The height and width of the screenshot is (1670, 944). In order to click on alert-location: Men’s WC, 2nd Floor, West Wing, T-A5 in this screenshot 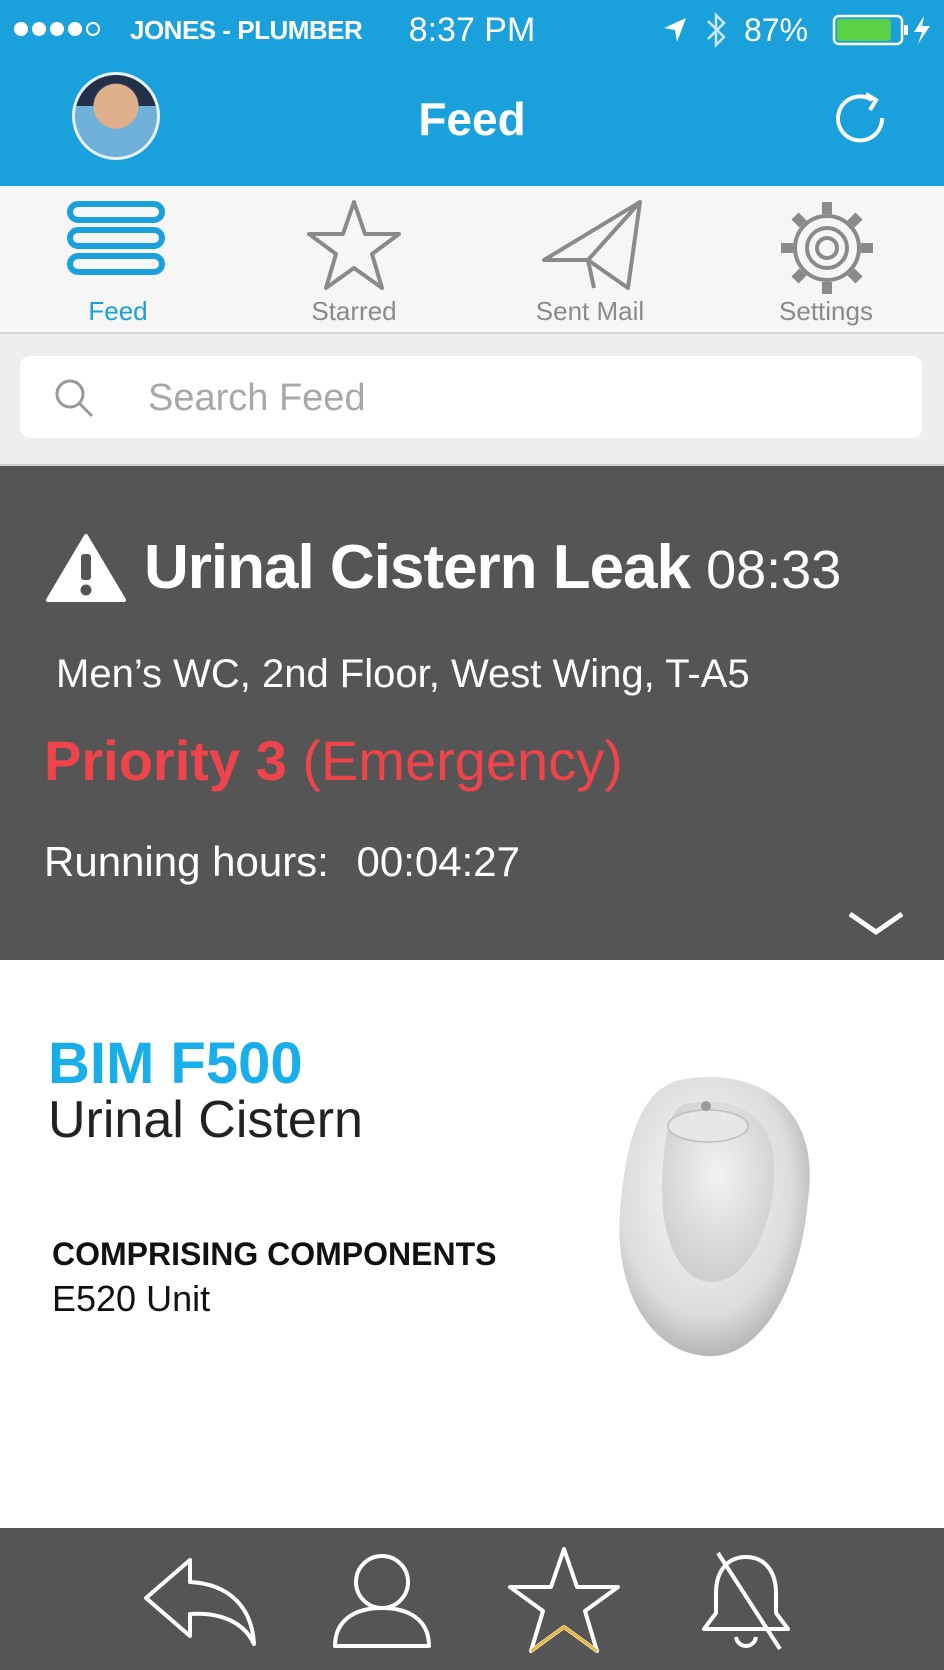, I will do `click(403, 674)`.